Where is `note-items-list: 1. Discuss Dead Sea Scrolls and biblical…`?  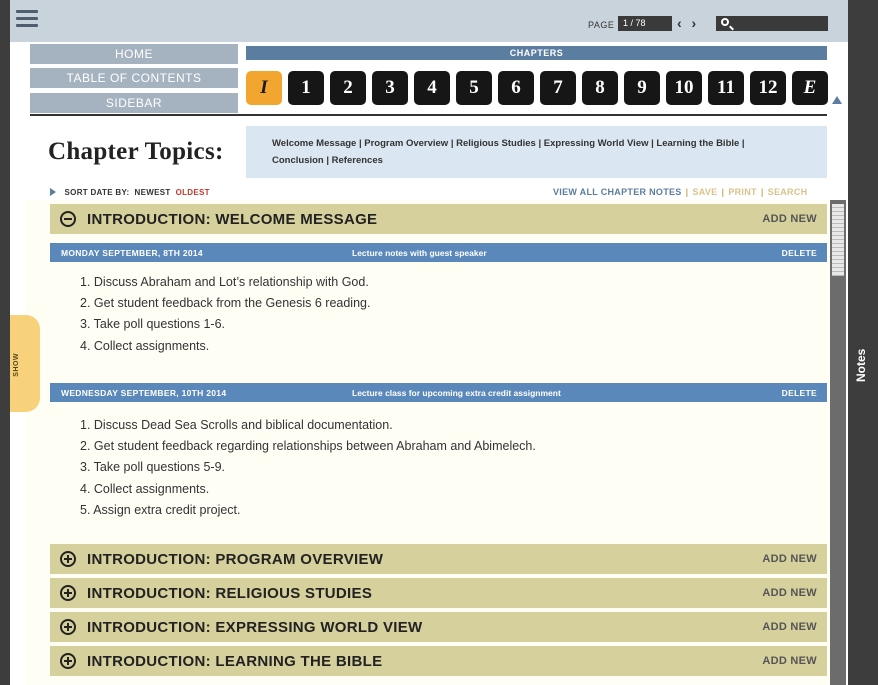
note-items-list: 1. Discuss Dead Sea Scrolls and biblical… is located at coordinates (308, 468).